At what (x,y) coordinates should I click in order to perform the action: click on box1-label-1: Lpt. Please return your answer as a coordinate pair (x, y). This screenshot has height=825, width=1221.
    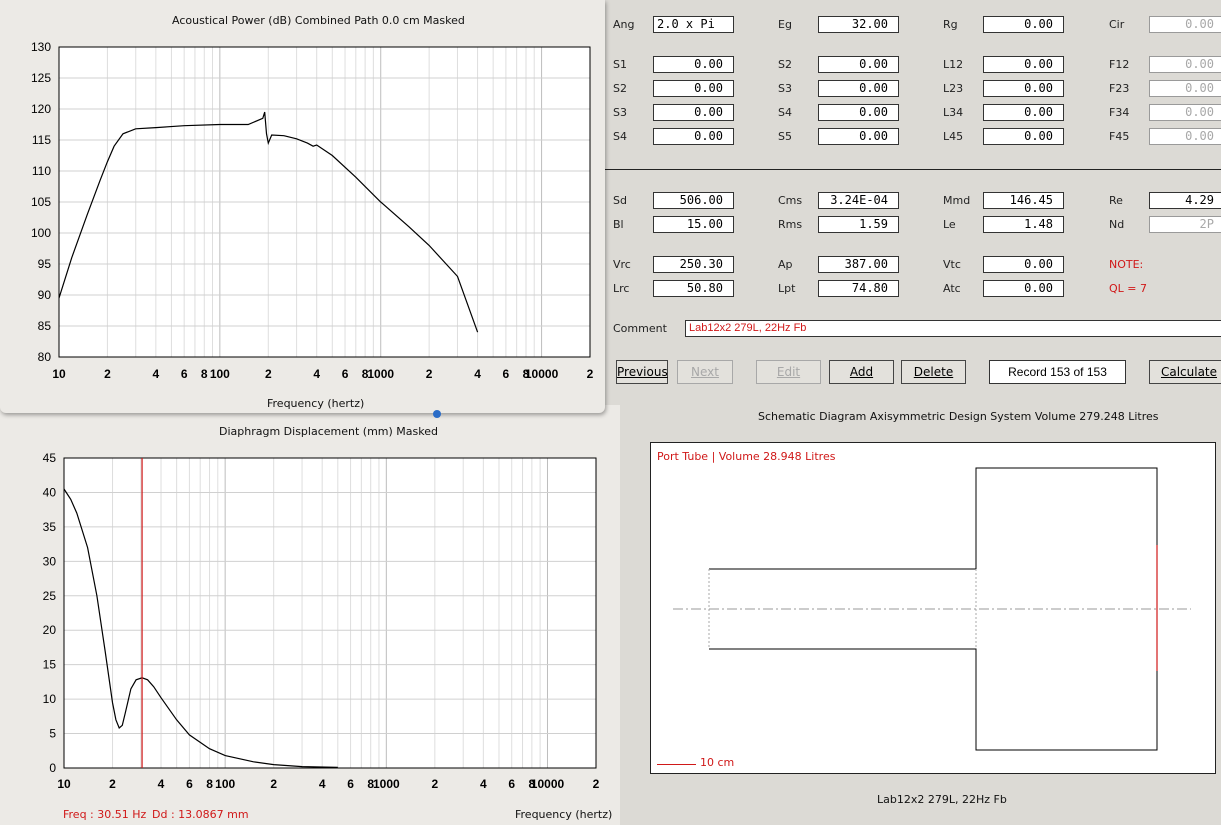
    Looking at the image, I should click on (787, 288).